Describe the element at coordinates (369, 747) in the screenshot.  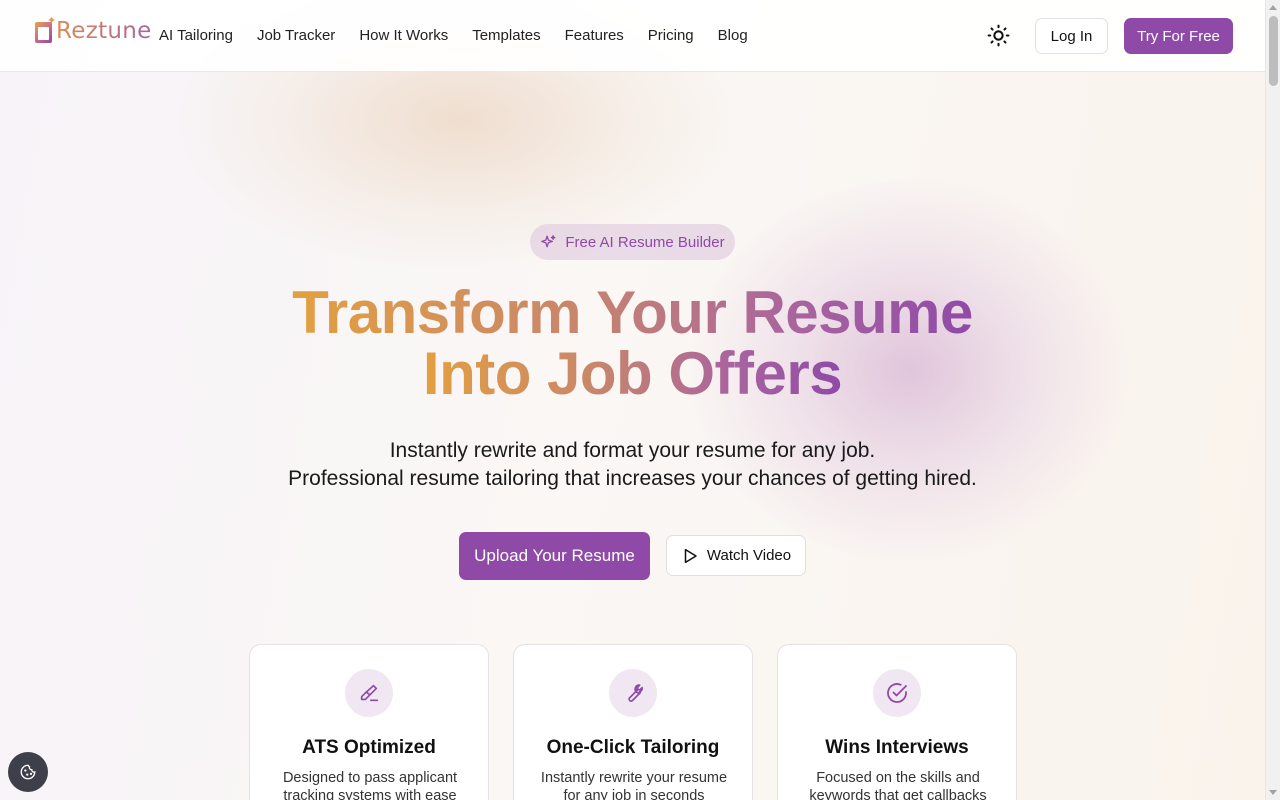
I see `feature-title: ATS Optimized` at that location.